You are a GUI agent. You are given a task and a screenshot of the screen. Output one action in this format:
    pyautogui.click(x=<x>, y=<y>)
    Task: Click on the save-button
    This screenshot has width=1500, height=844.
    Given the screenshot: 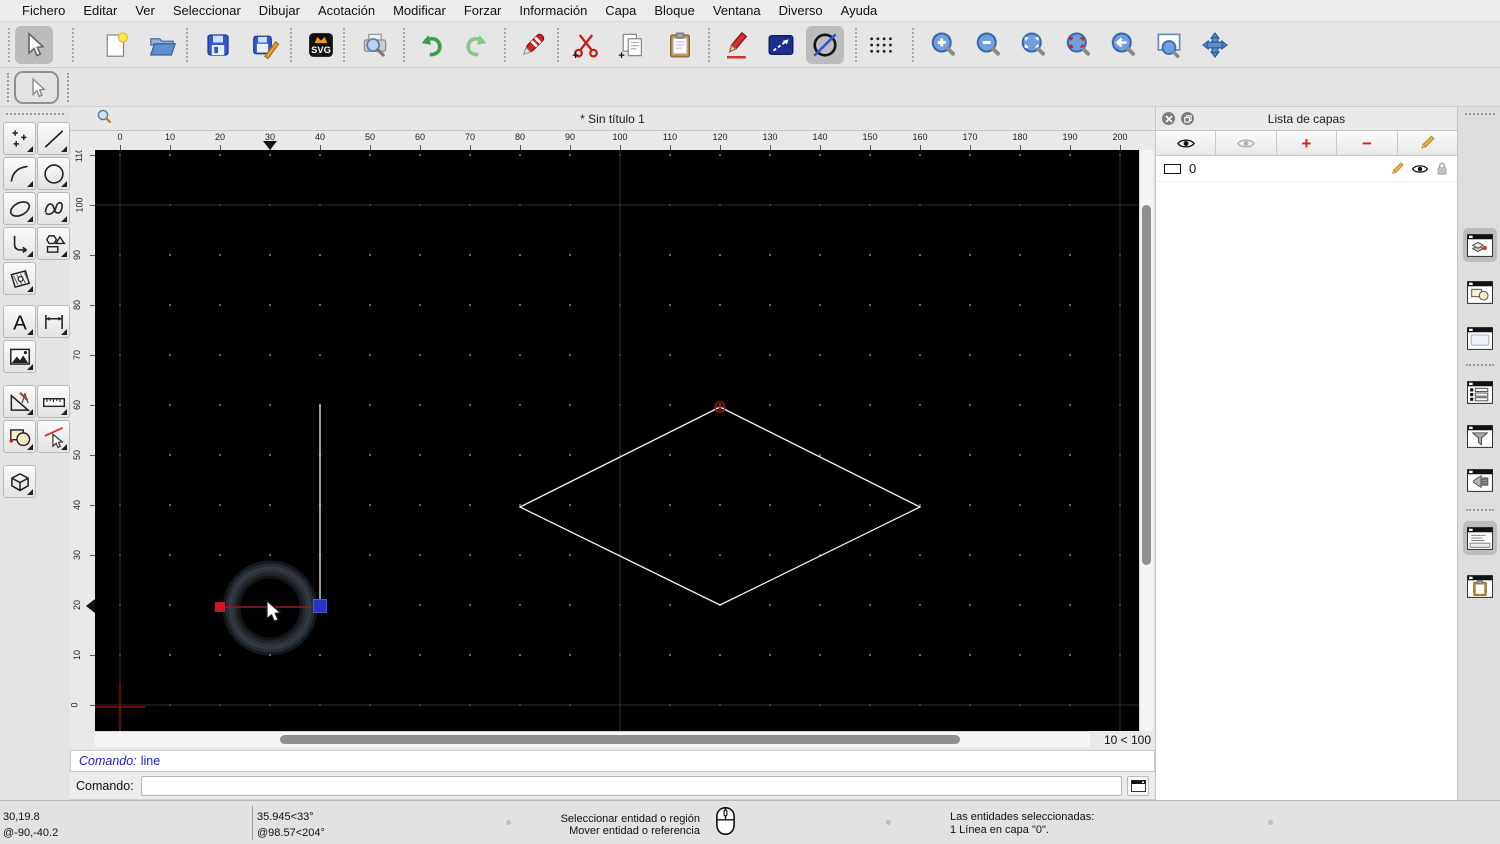 What is the action you would take?
    pyautogui.click(x=218, y=45)
    